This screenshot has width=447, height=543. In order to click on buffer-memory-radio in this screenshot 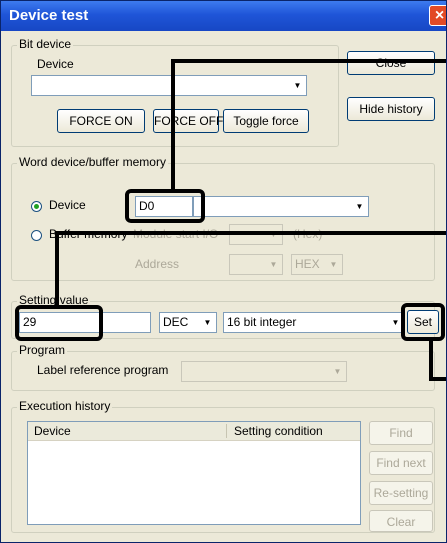, I will do `click(36, 235)`.